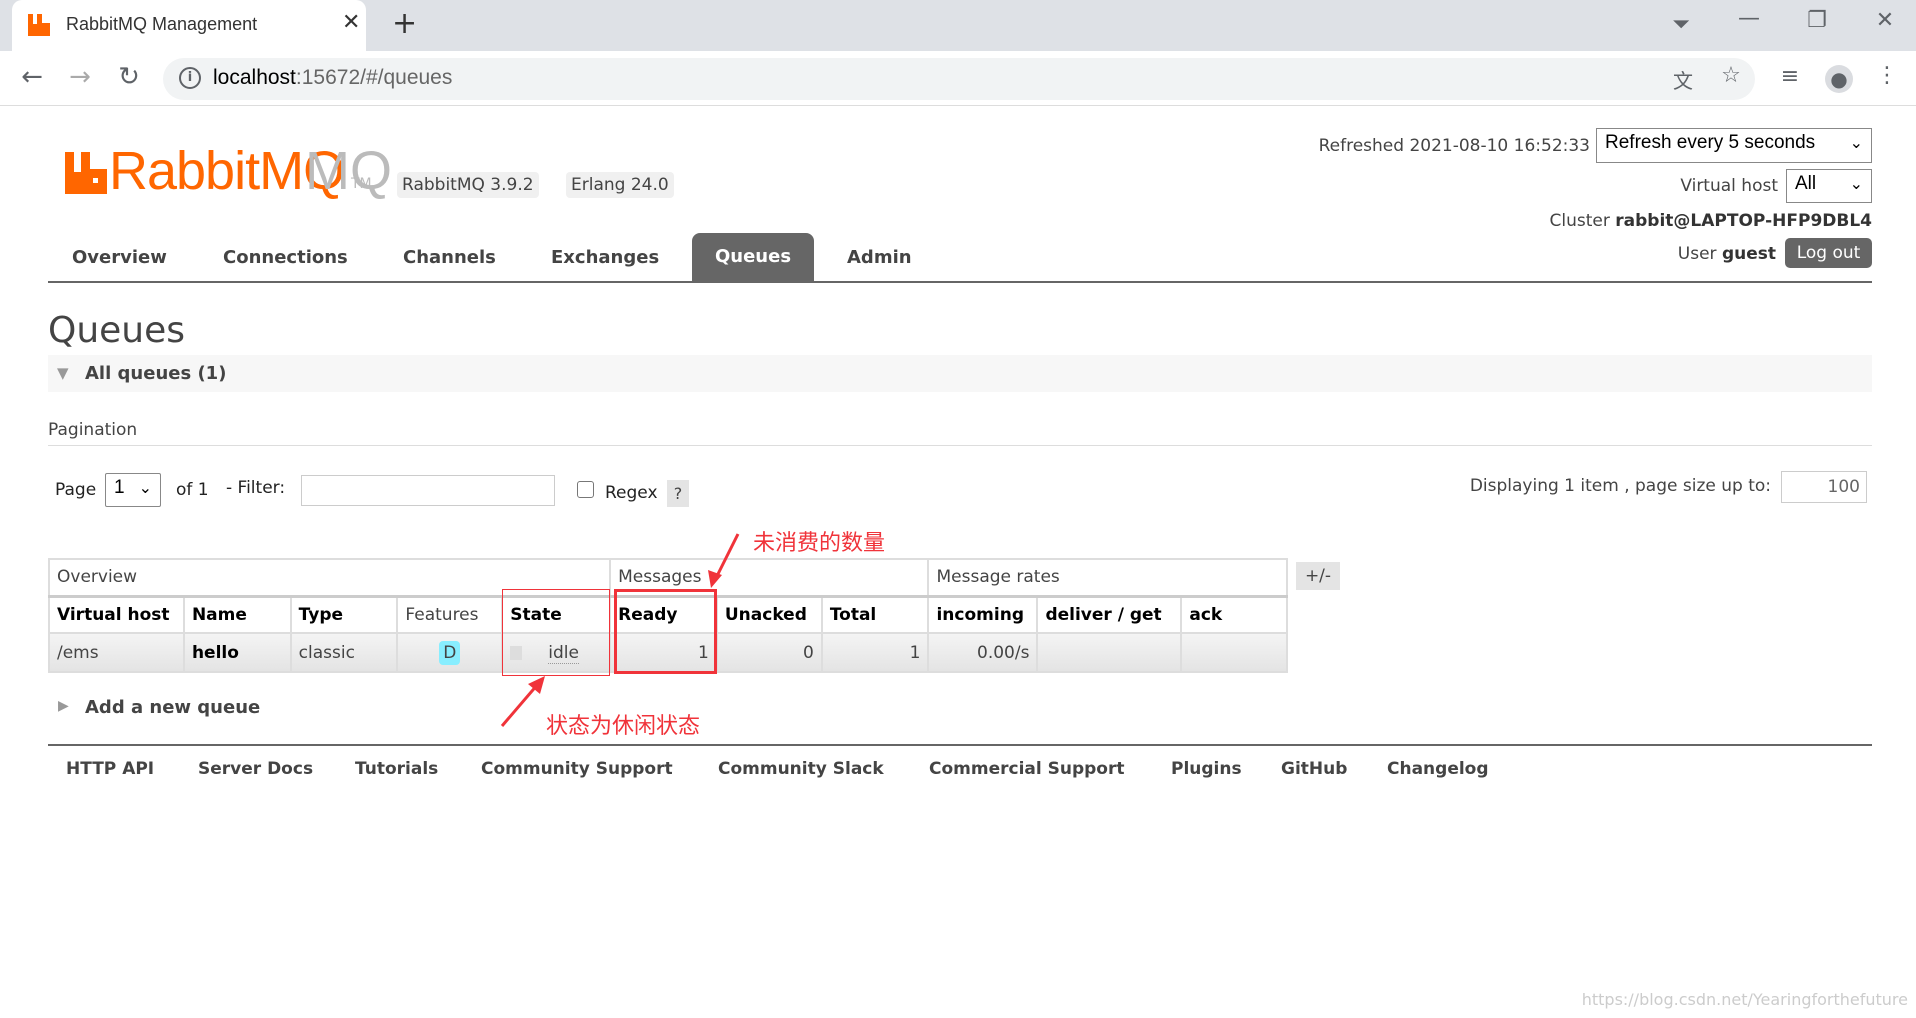 This screenshot has height=1018, width=1916. What do you see at coordinates (344, 652) in the screenshot?
I see `cell-type: classic` at bounding box center [344, 652].